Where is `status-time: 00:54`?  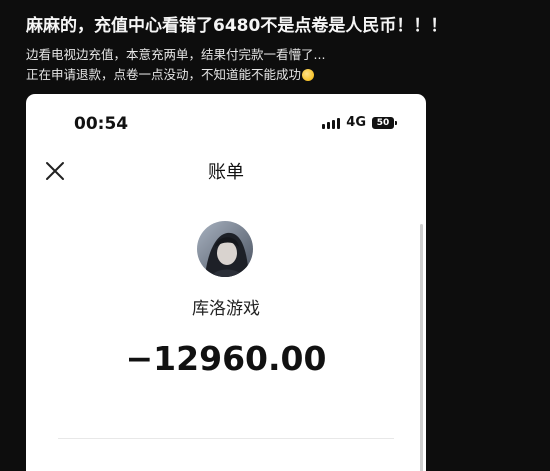 status-time: 00:54 is located at coordinates (101, 124).